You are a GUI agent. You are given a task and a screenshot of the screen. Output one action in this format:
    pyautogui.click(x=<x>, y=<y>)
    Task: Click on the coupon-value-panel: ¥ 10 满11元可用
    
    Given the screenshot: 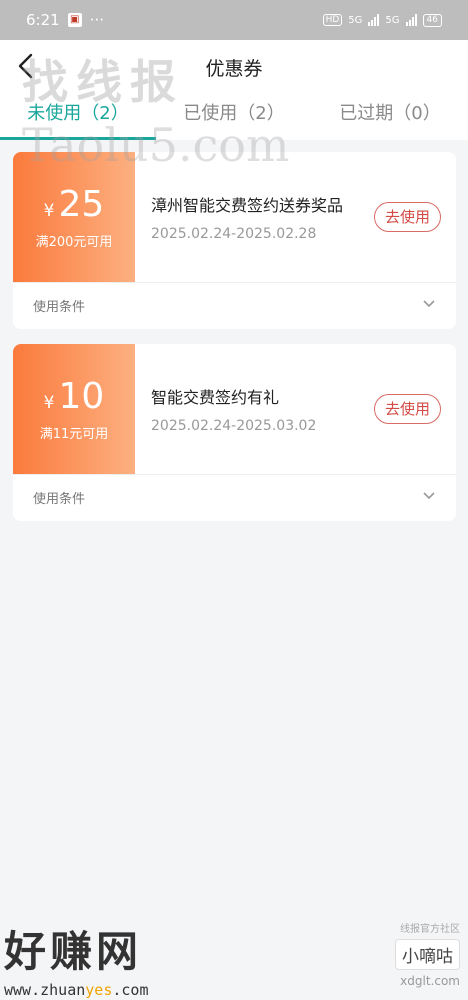 What is the action you would take?
    pyautogui.click(x=74, y=409)
    